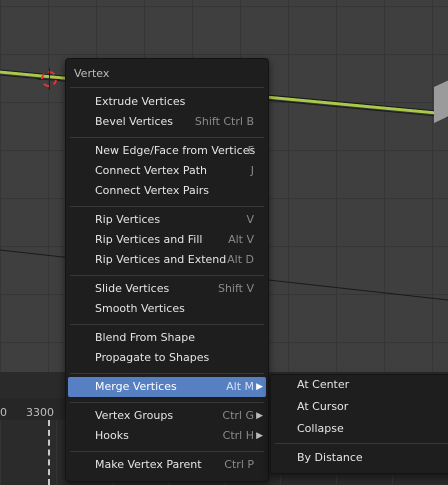 Image resolution: width=448 pixels, height=485 pixels. Describe the element at coordinates (330, 457) in the screenshot. I see `submenu-item-label: By Distance` at that location.